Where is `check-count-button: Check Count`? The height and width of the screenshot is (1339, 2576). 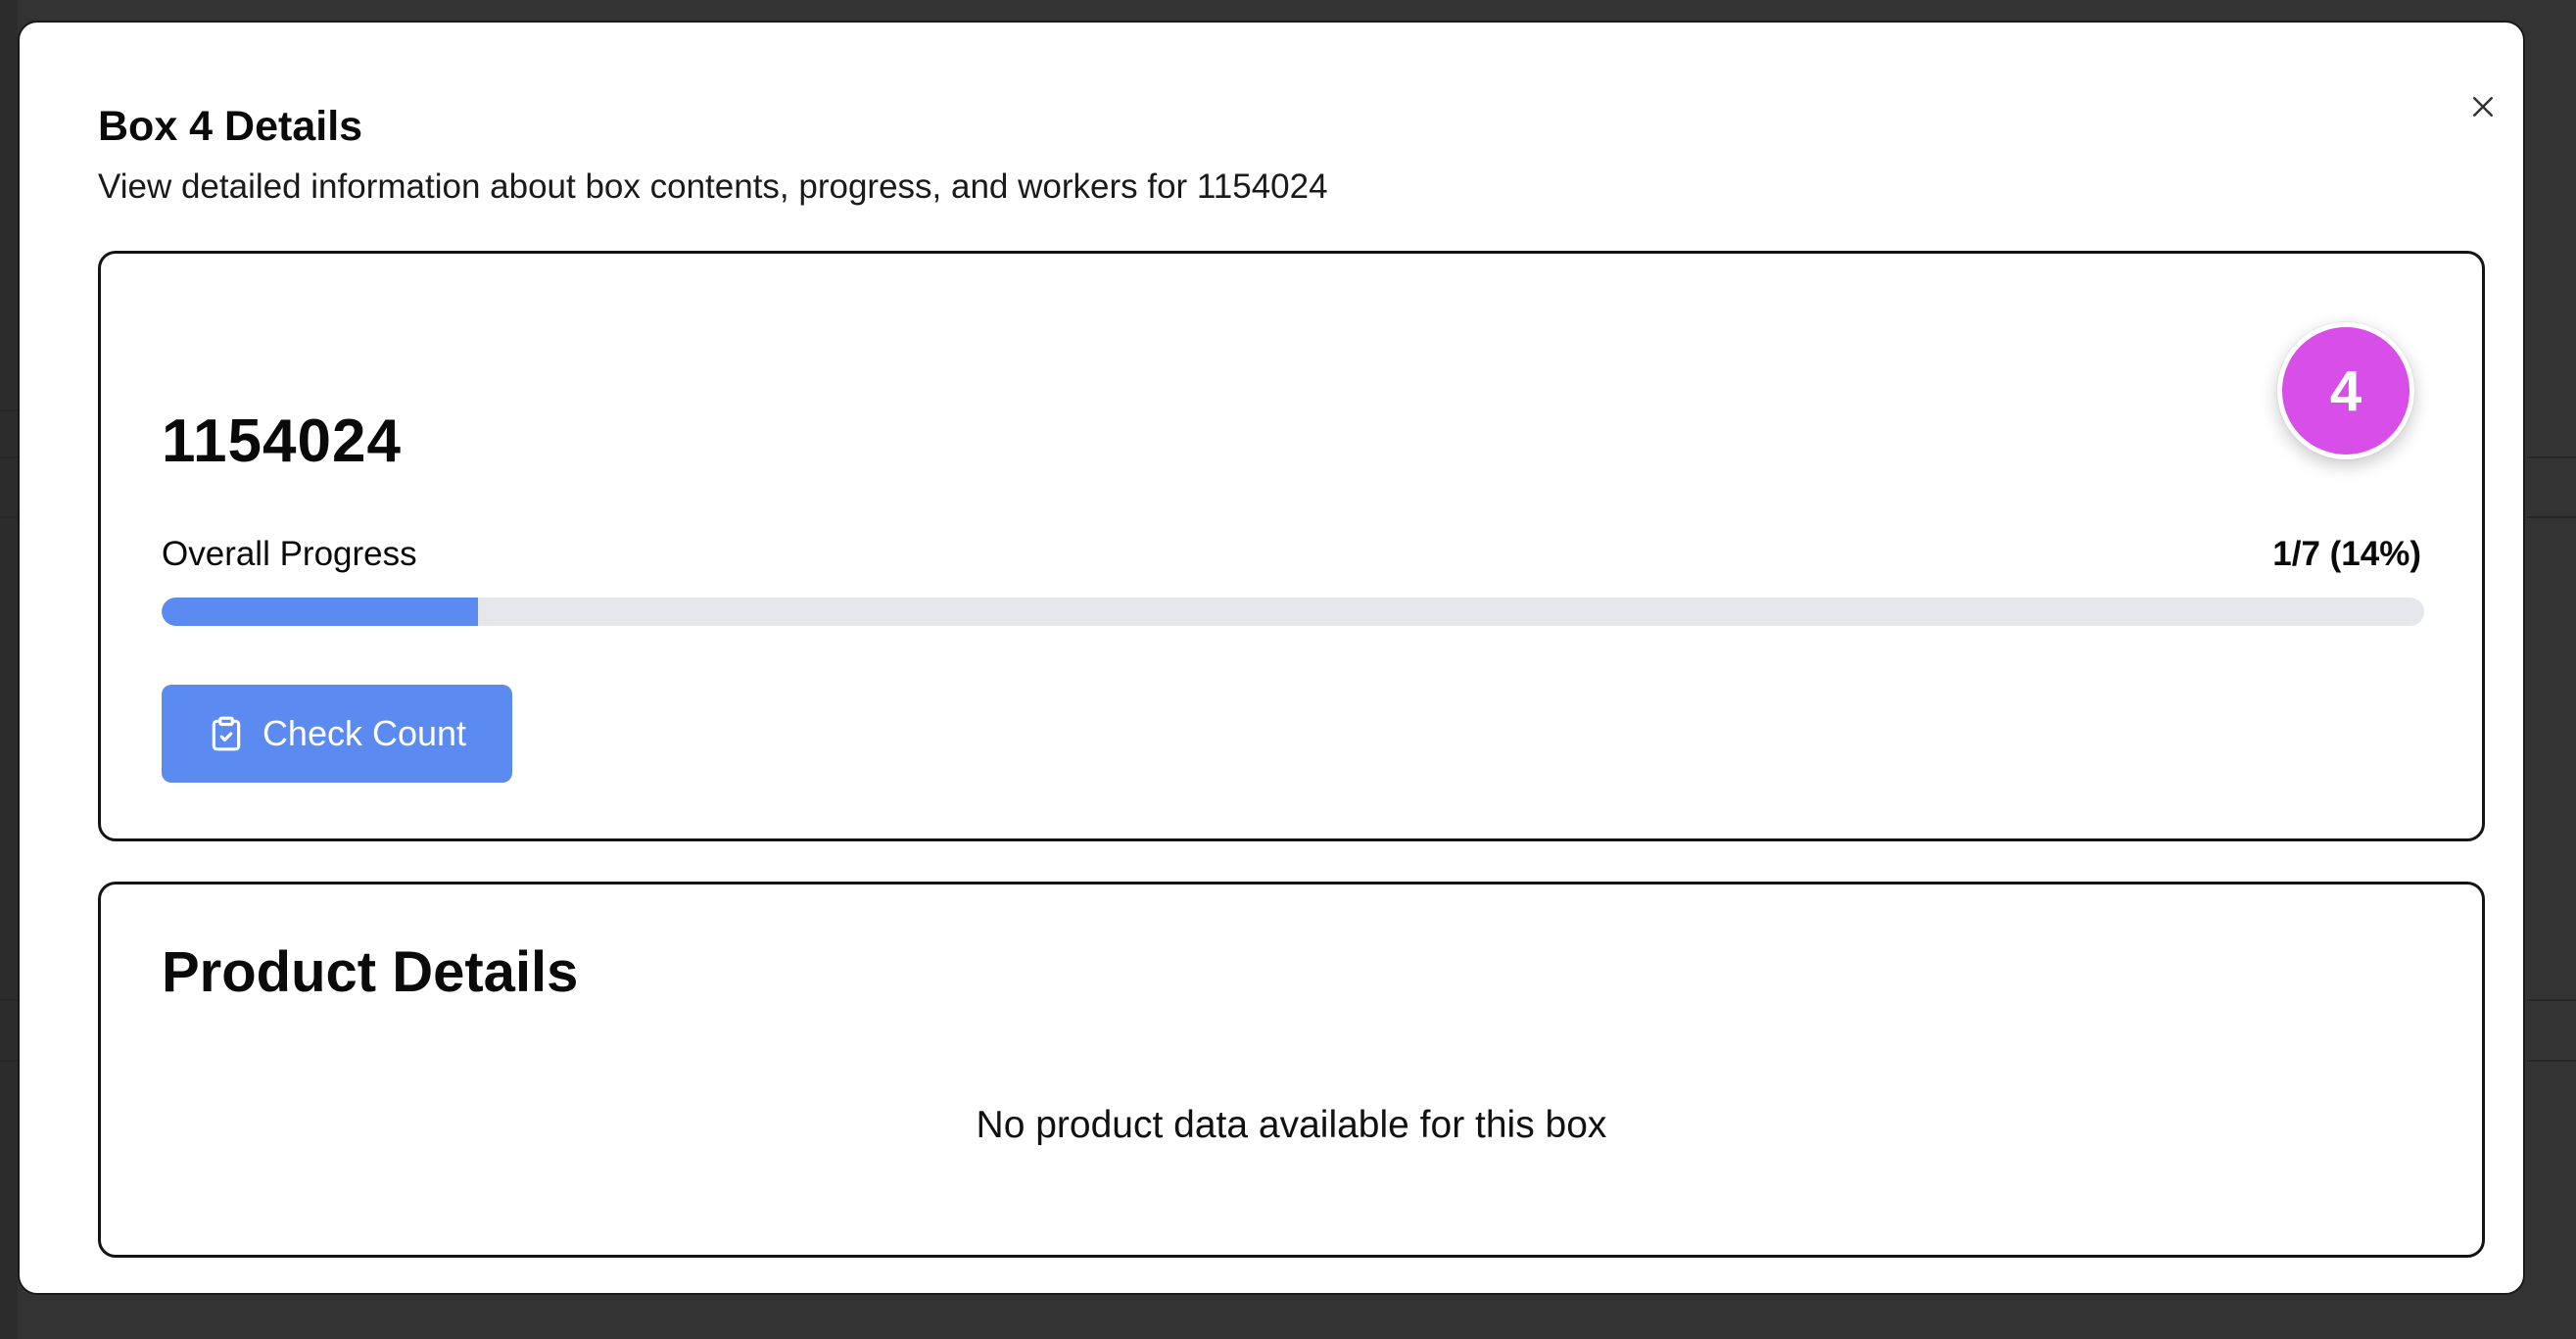
check-count-button: Check Count is located at coordinates (337, 734).